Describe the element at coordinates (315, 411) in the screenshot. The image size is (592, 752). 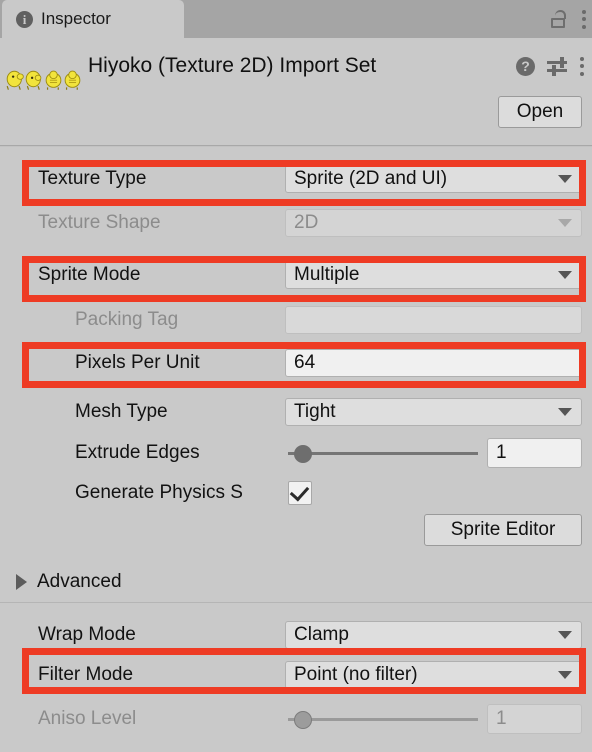
I see `dropdown-mesh-type-value: Tight` at that location.